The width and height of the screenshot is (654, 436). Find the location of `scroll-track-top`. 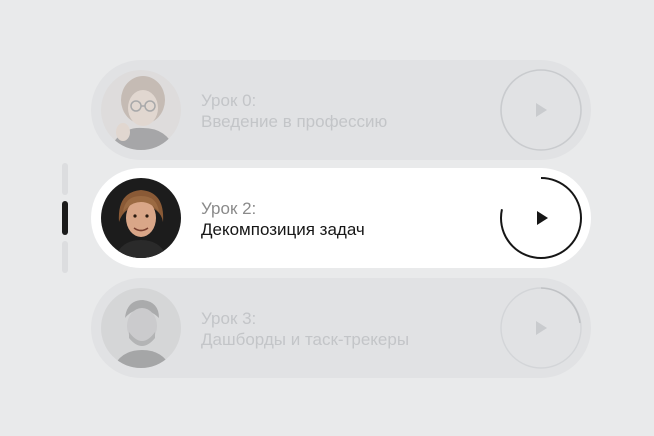

scroll-track-top is located at coordinates (65, 179).